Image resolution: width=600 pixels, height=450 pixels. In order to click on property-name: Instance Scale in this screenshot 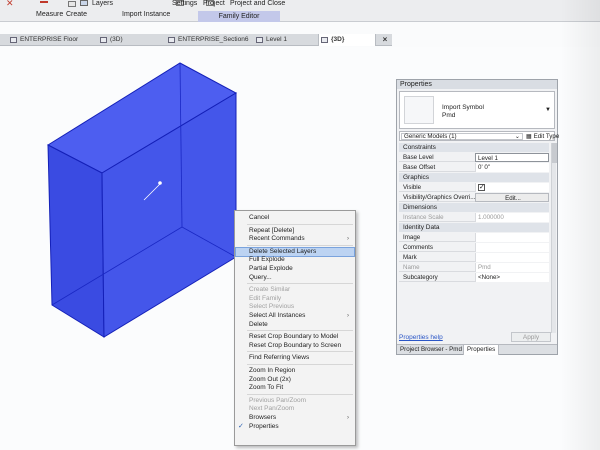, I will do `click(423, 217)`.